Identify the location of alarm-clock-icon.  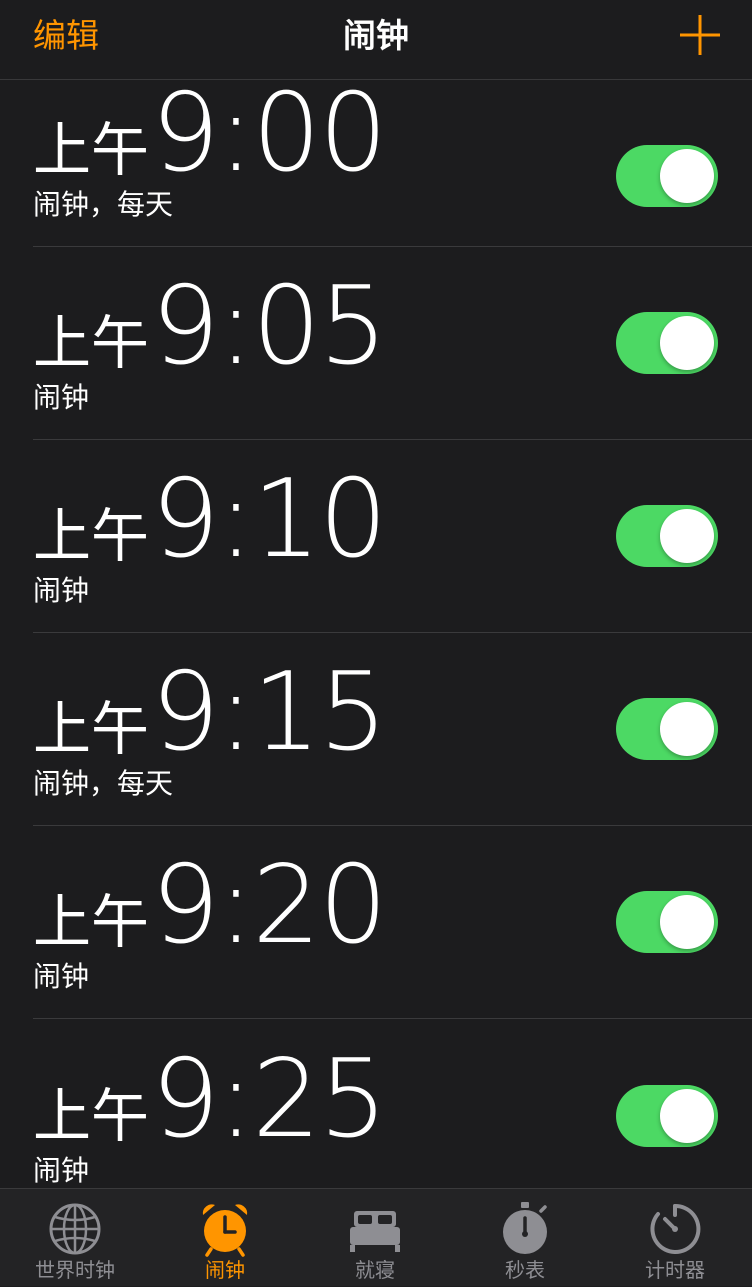
(225, 1230).